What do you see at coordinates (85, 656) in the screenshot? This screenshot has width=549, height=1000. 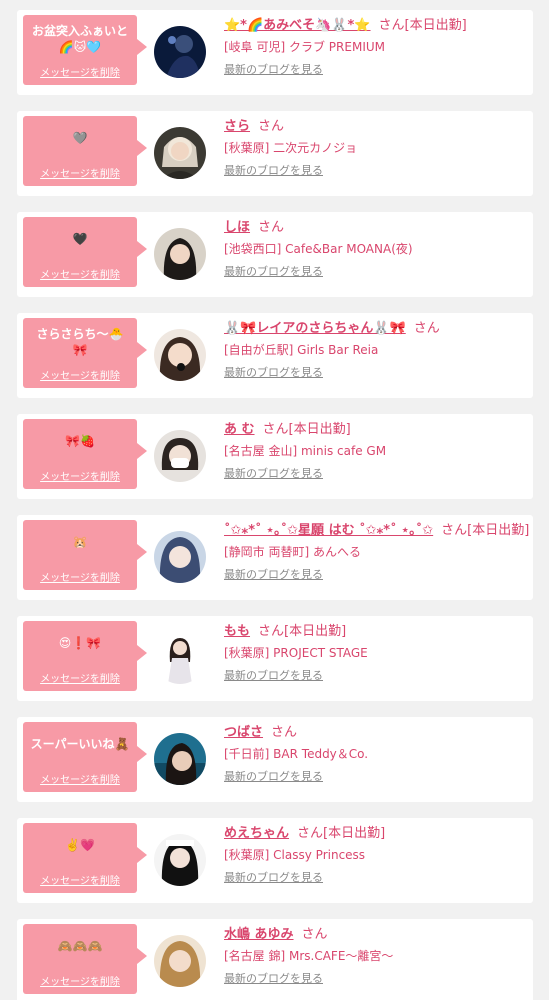 I see `message-bubble: 😍❗️🎀 メッセージを削除` at bounding box center [85, 656].